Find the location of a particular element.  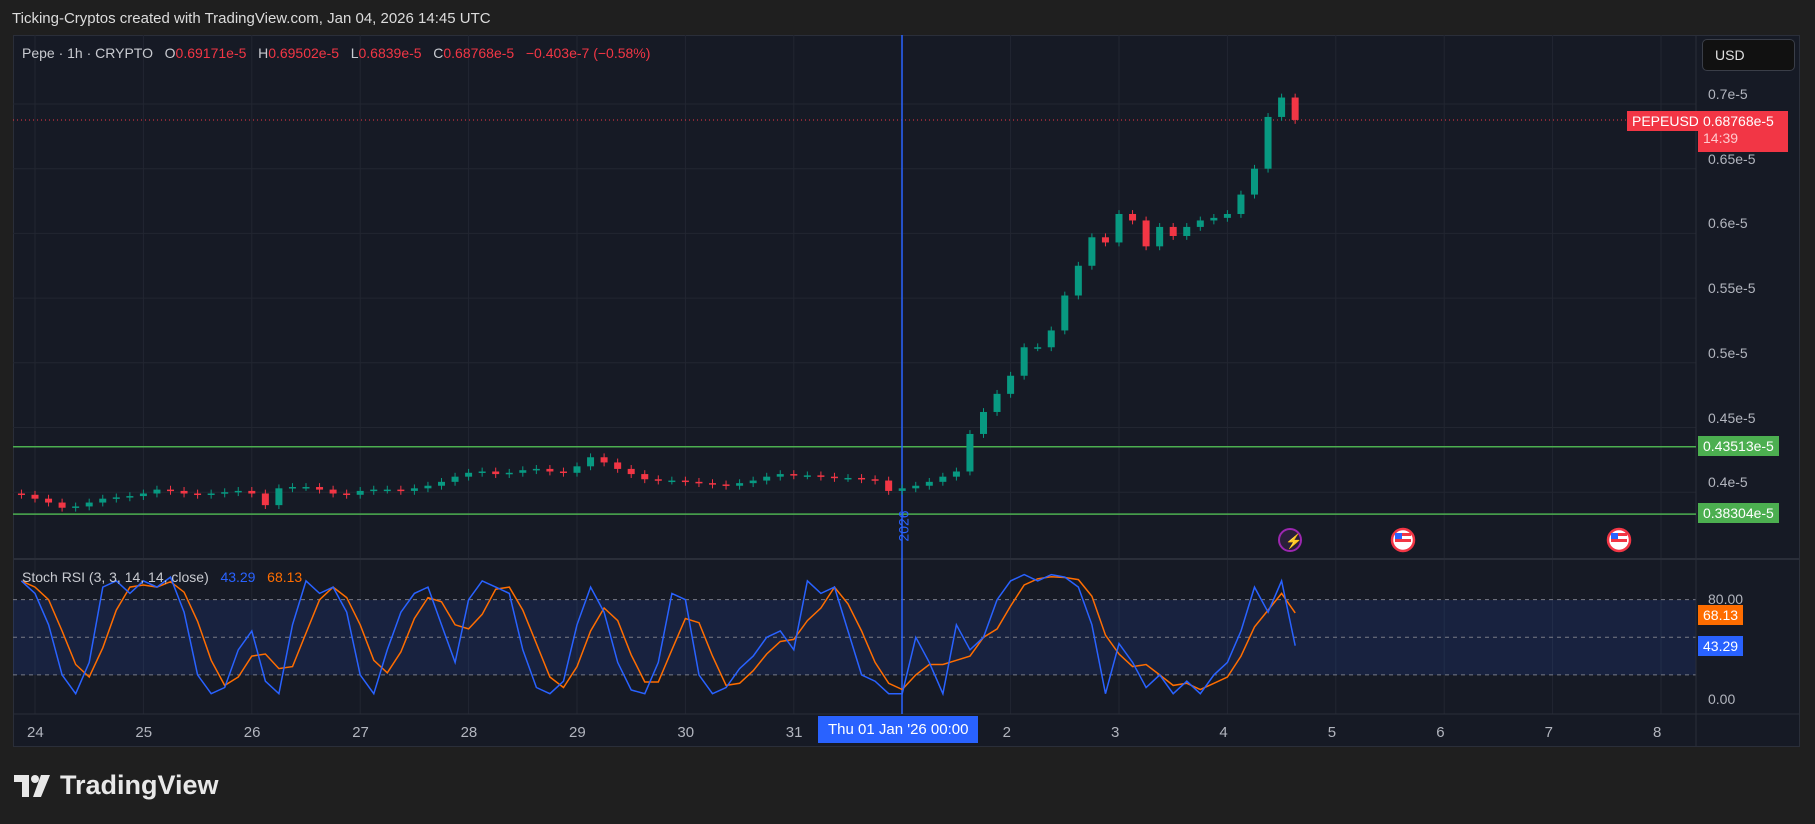

time-tick-label: 2 is located at coordinates (1006, 732).